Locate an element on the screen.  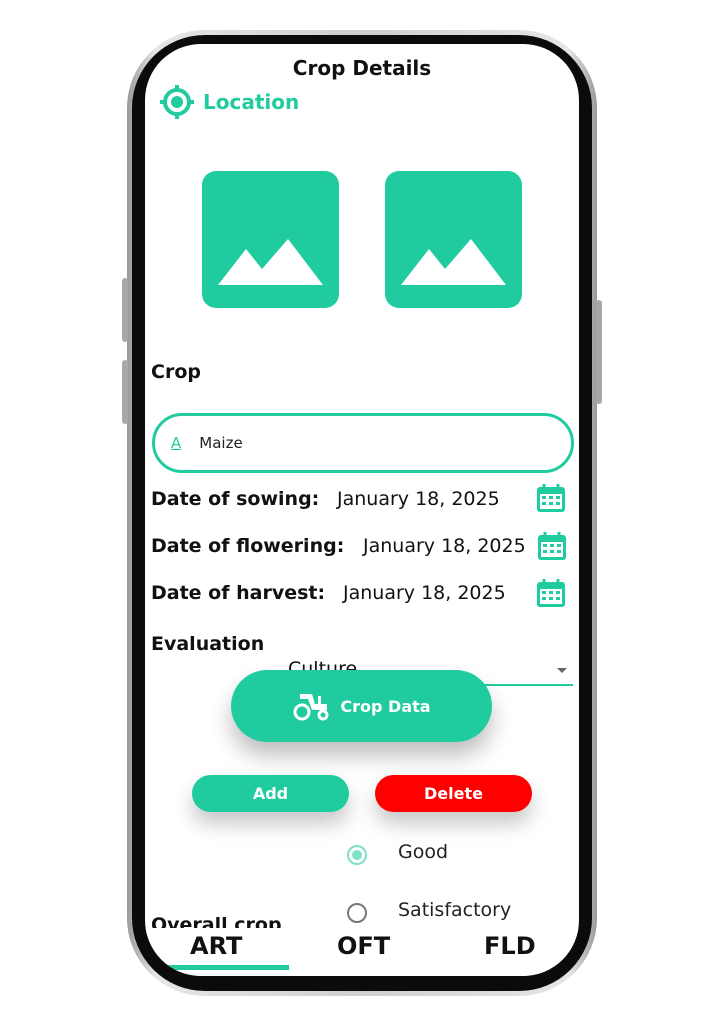
crop-value: Maize is located at coordinates (221, 443).